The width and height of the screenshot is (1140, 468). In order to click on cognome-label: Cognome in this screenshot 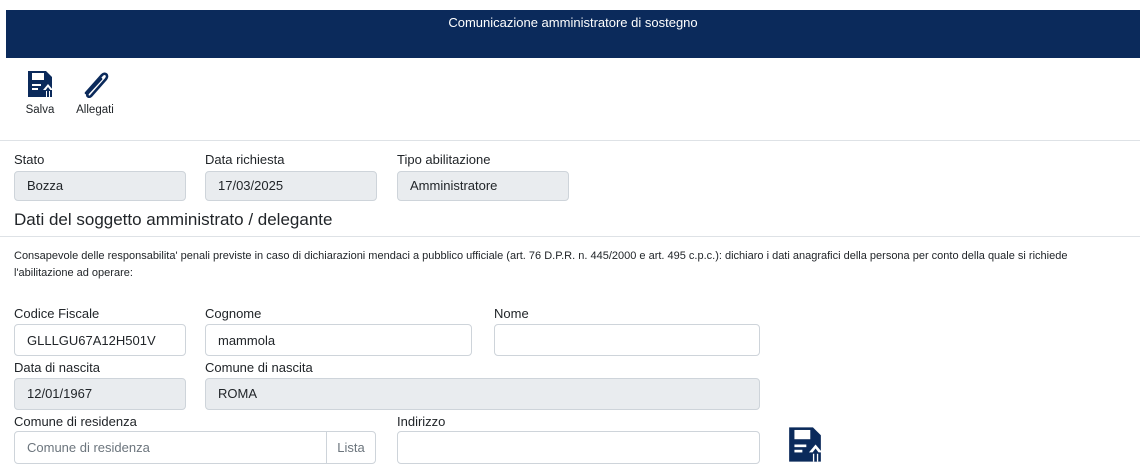, I will do `click(233, 313)`.